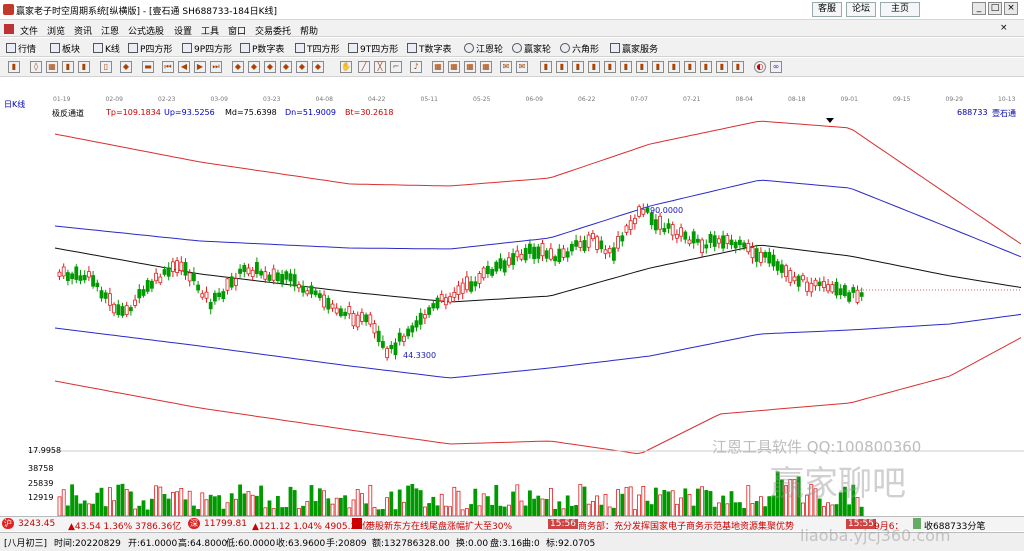 The width and height of the screenshot is (1024, 551). I want to click on draw-tool-icon: ◀, so click(184, 67).